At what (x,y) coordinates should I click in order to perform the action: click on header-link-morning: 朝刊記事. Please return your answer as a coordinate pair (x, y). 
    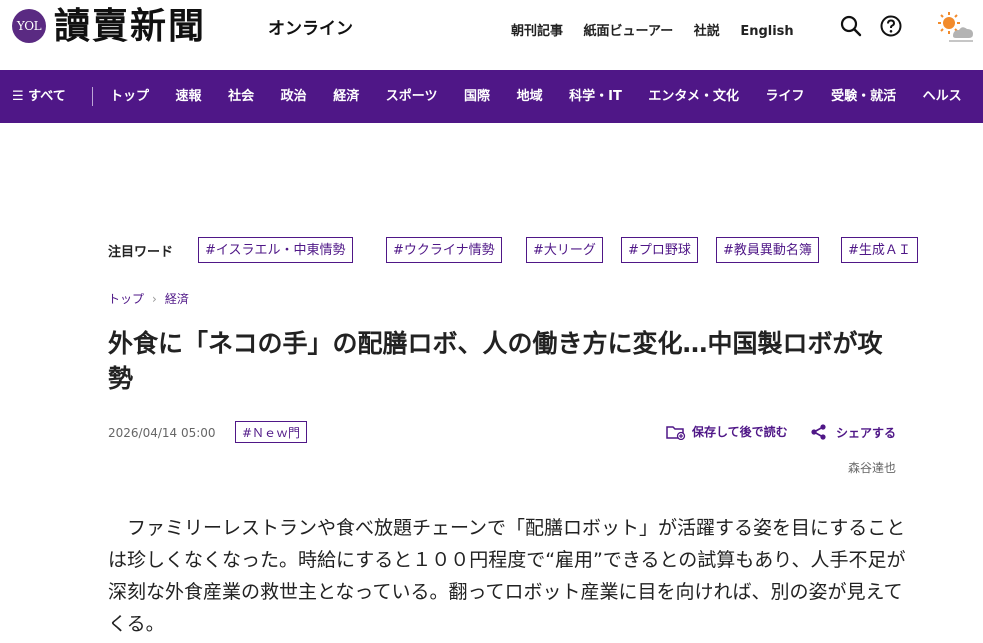
    Looking at the image, I should click on (537, 31).